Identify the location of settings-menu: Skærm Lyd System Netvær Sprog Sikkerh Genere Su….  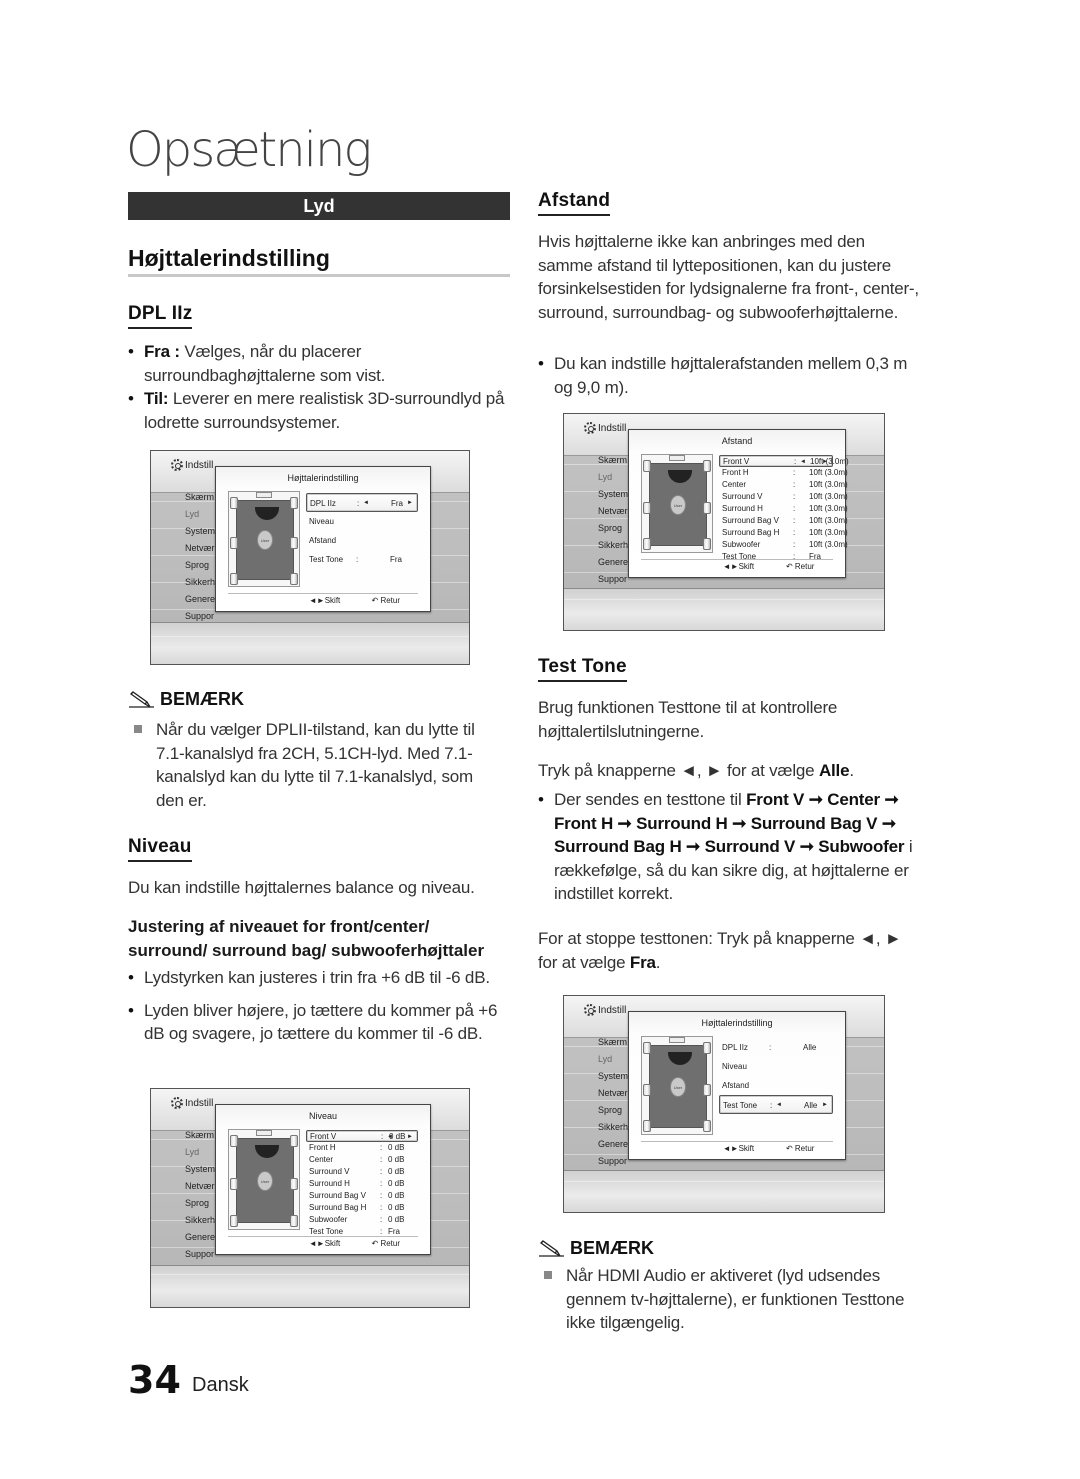
(613, 520).